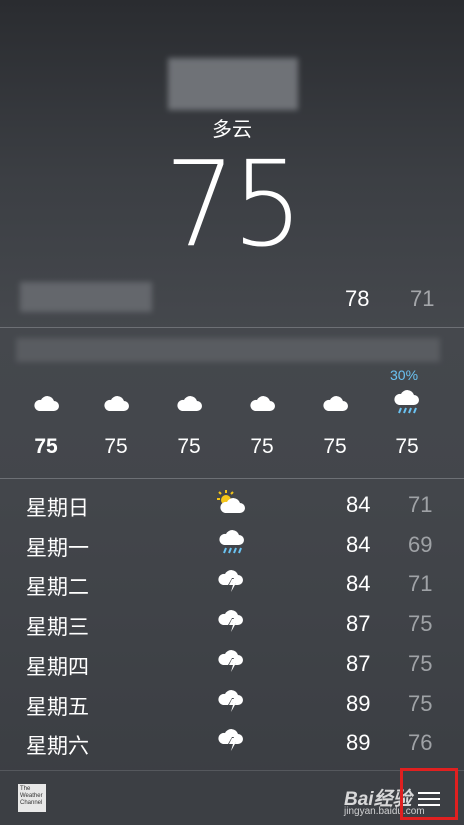  Describe the element at coordinates (228, 350) in the screenshot. I see `hourly-times-blurred` at that location.